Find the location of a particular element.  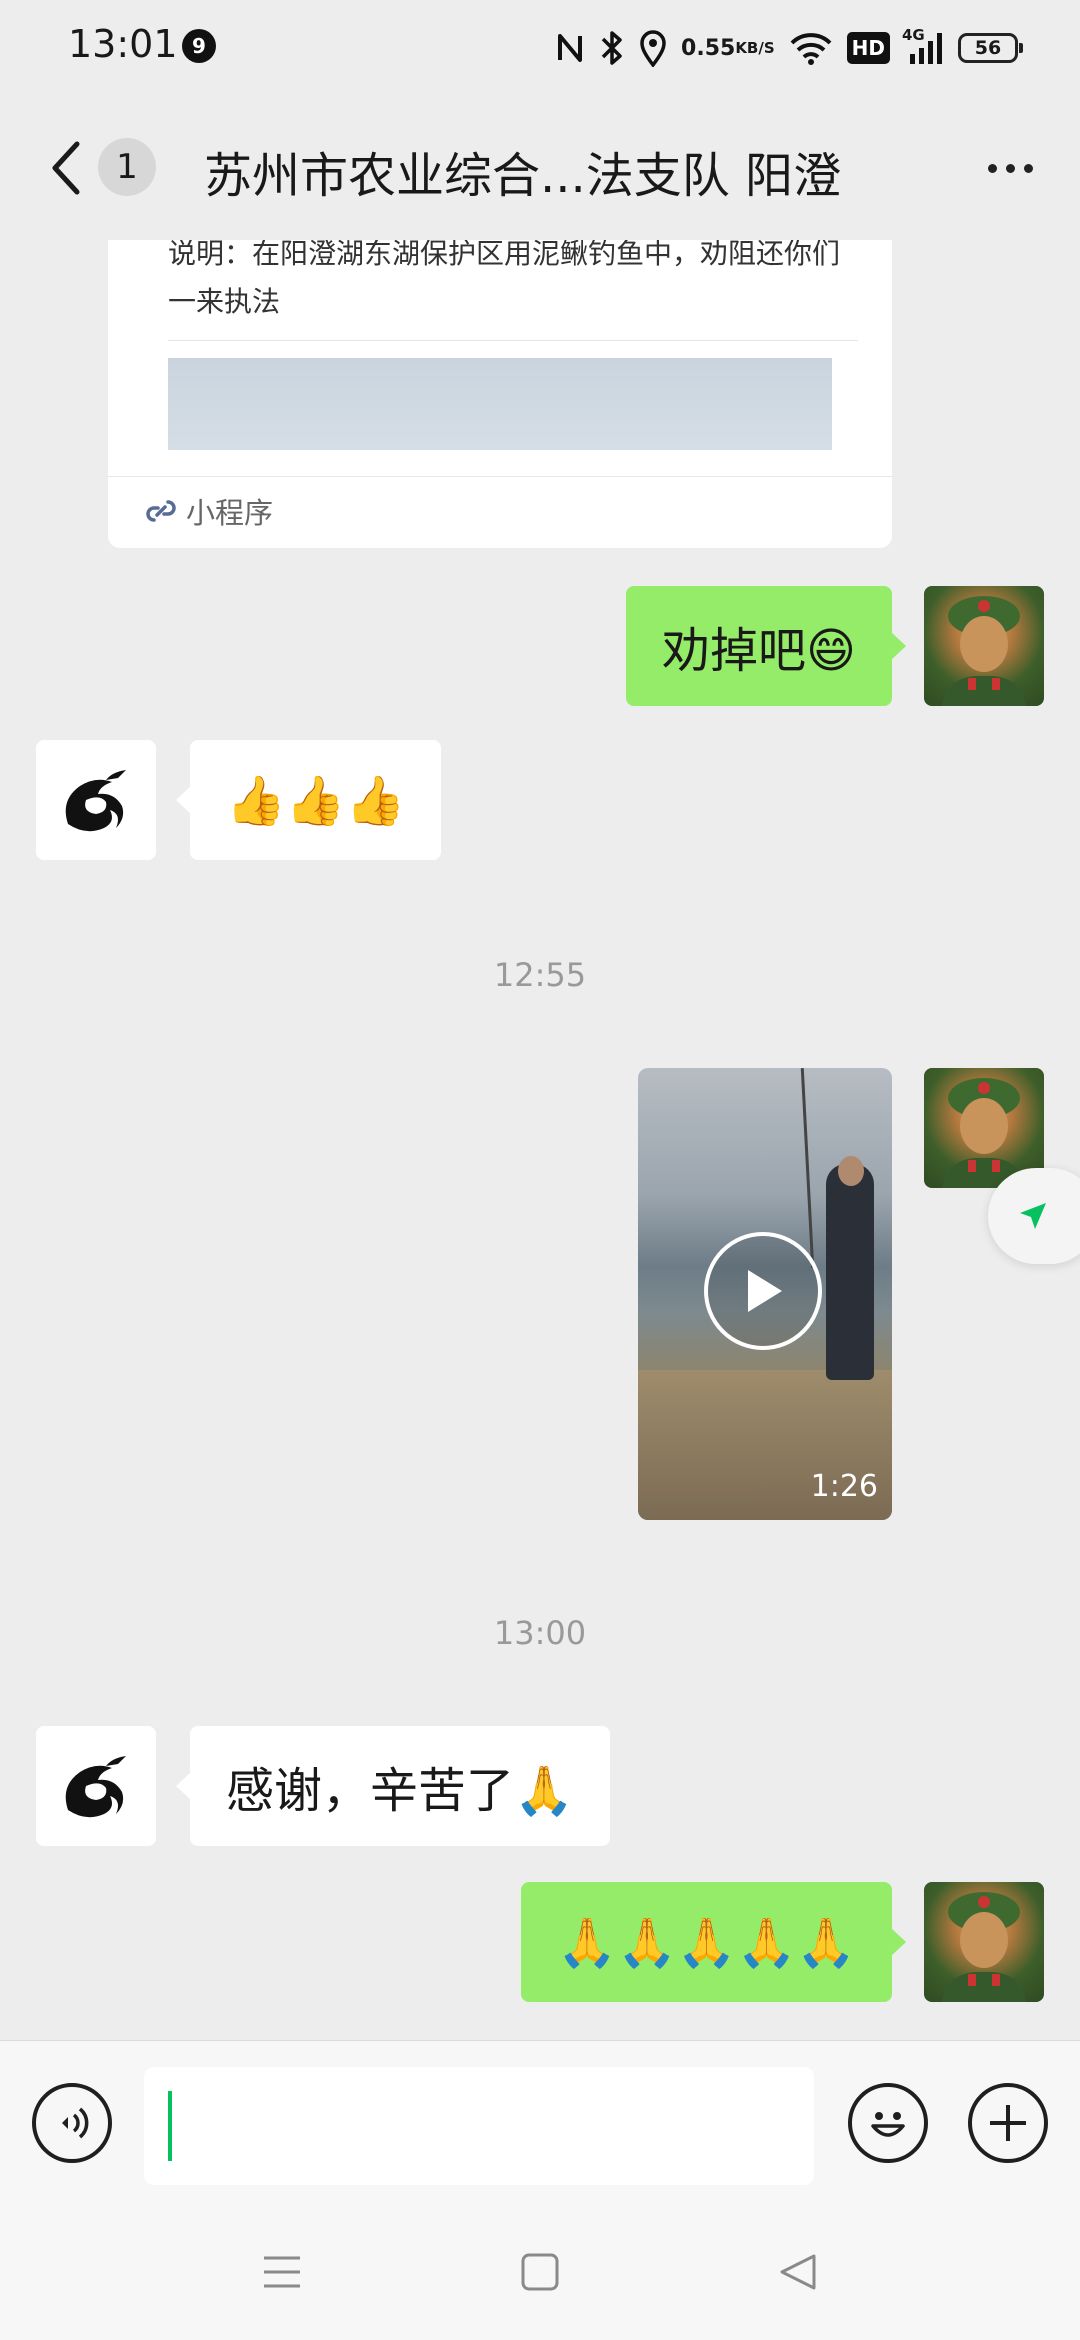

message-bubble-sent: 🙏🙏🙏🙏🙏 is located at coordinates (713, 1942).